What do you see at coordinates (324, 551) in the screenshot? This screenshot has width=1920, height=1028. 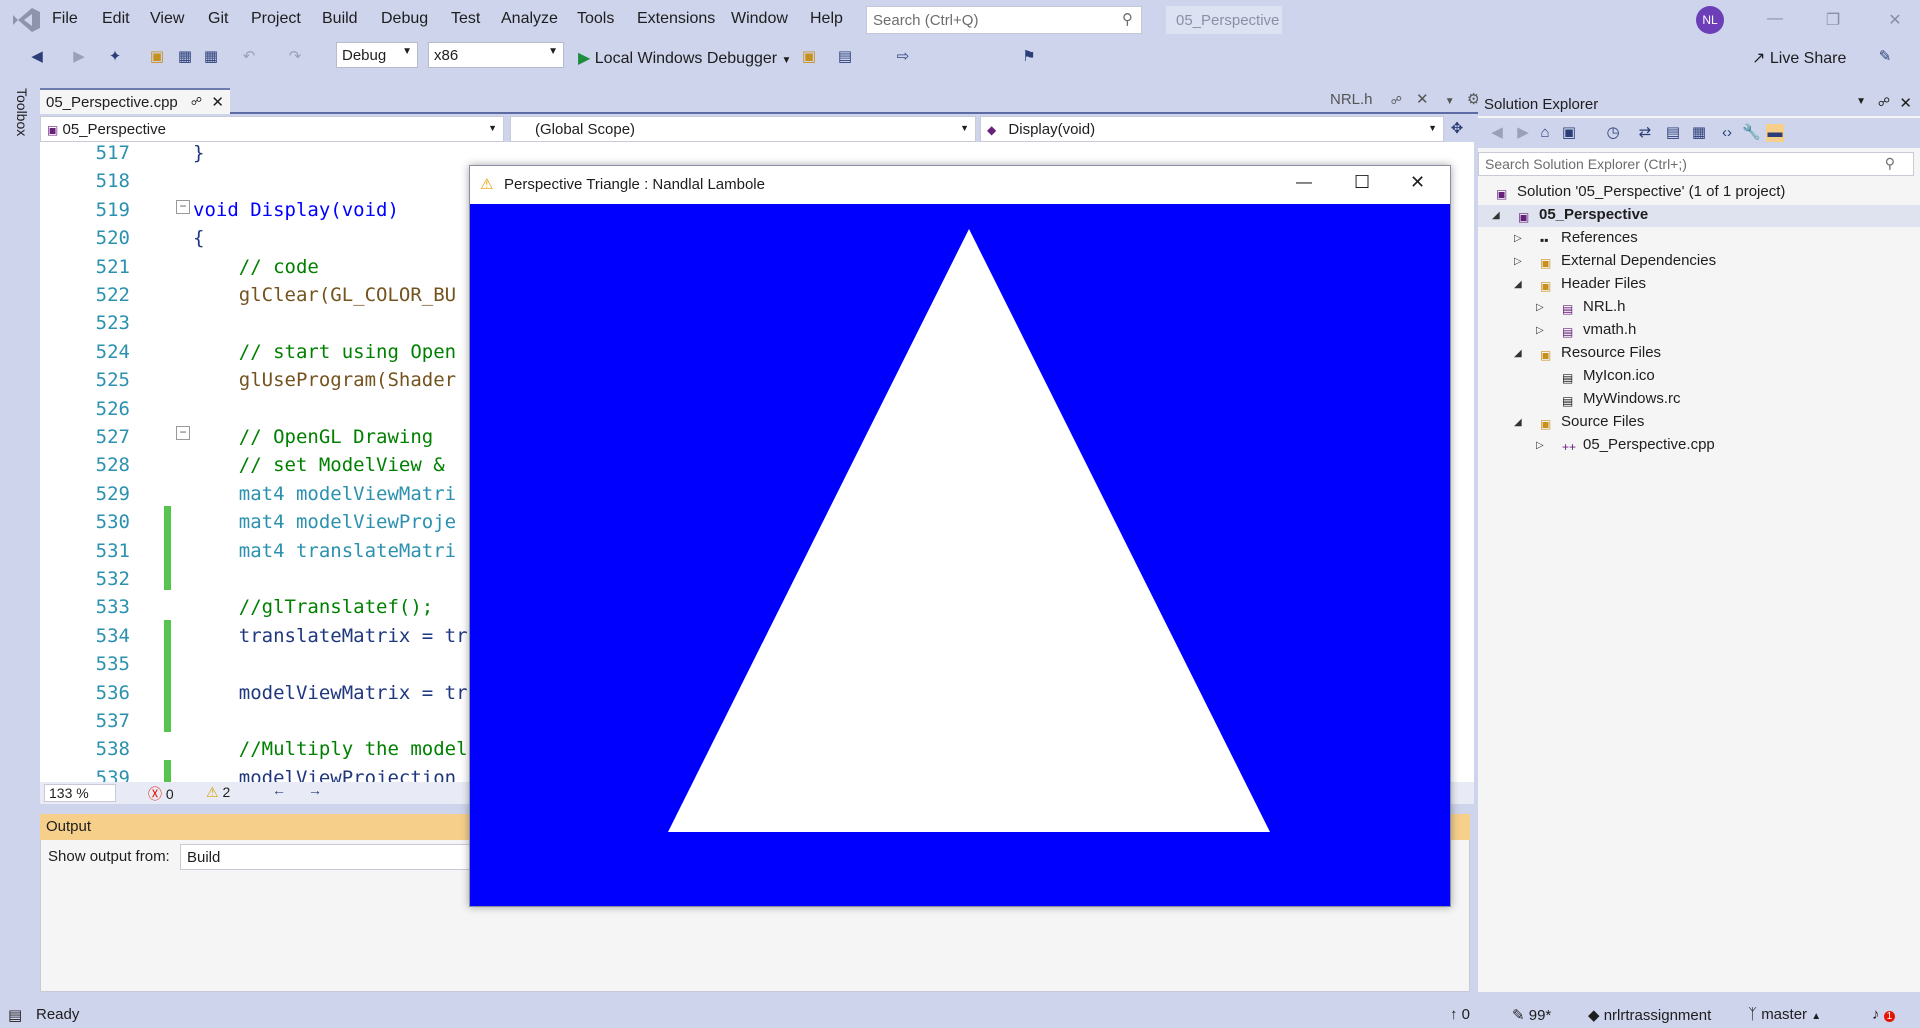 I see `code-line: mat4 translateMatri` at bounding box center [324, 551].